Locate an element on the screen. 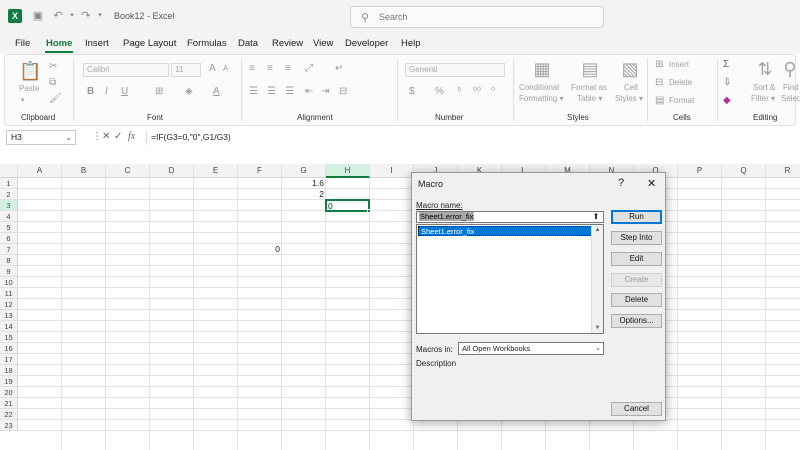  column-header-f: F is located at coordinates (260, 171).